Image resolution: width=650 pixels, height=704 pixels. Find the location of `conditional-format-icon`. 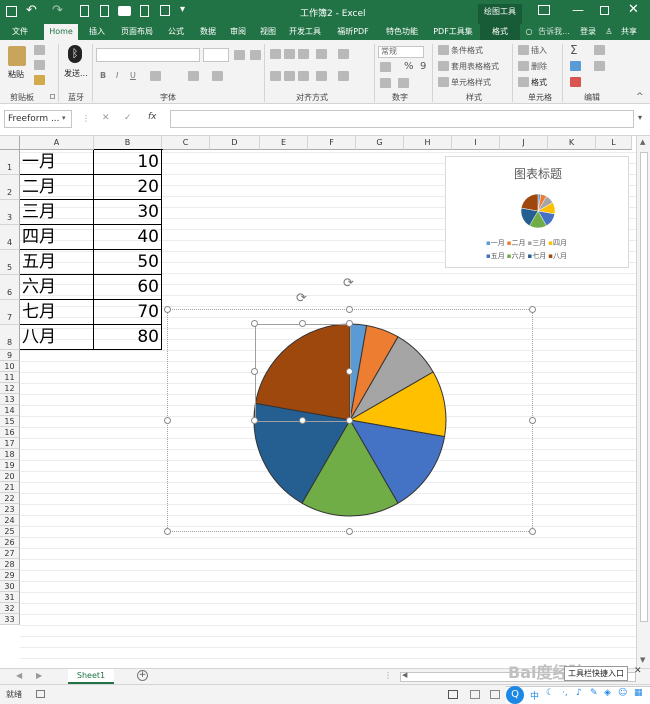

conditional-format-icon is located at coordinates (443, 50).